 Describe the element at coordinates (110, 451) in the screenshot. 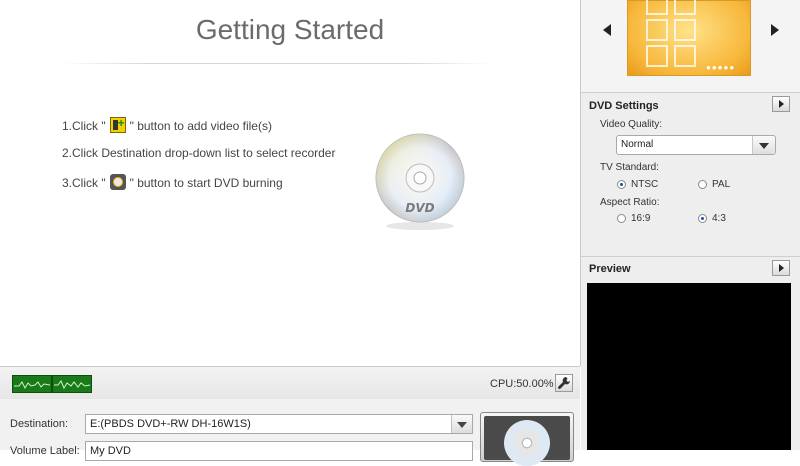

I see `volume-label-value: My DVD` at that location.